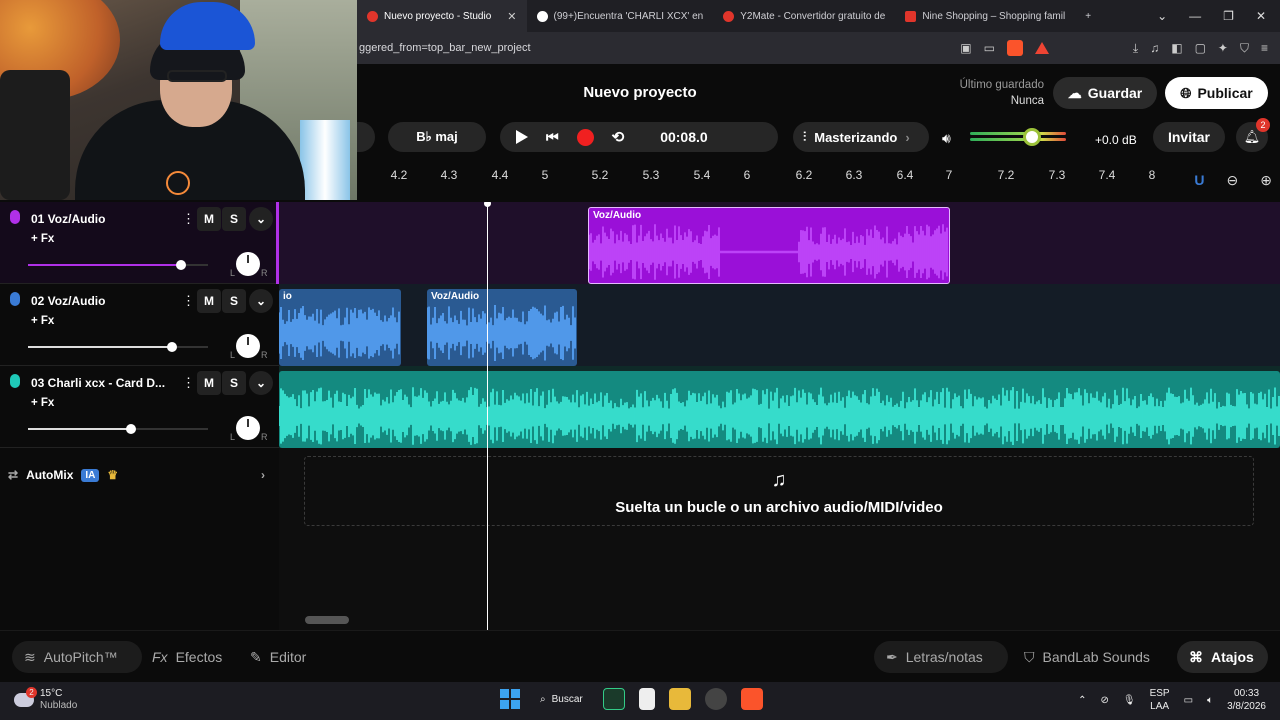 This screenshot has height=720, width=1280. What do you see at coordinates (283, 657) in the screenshot?
I see `editor-button: ✎ Editor` at bounding box center [283, 657].